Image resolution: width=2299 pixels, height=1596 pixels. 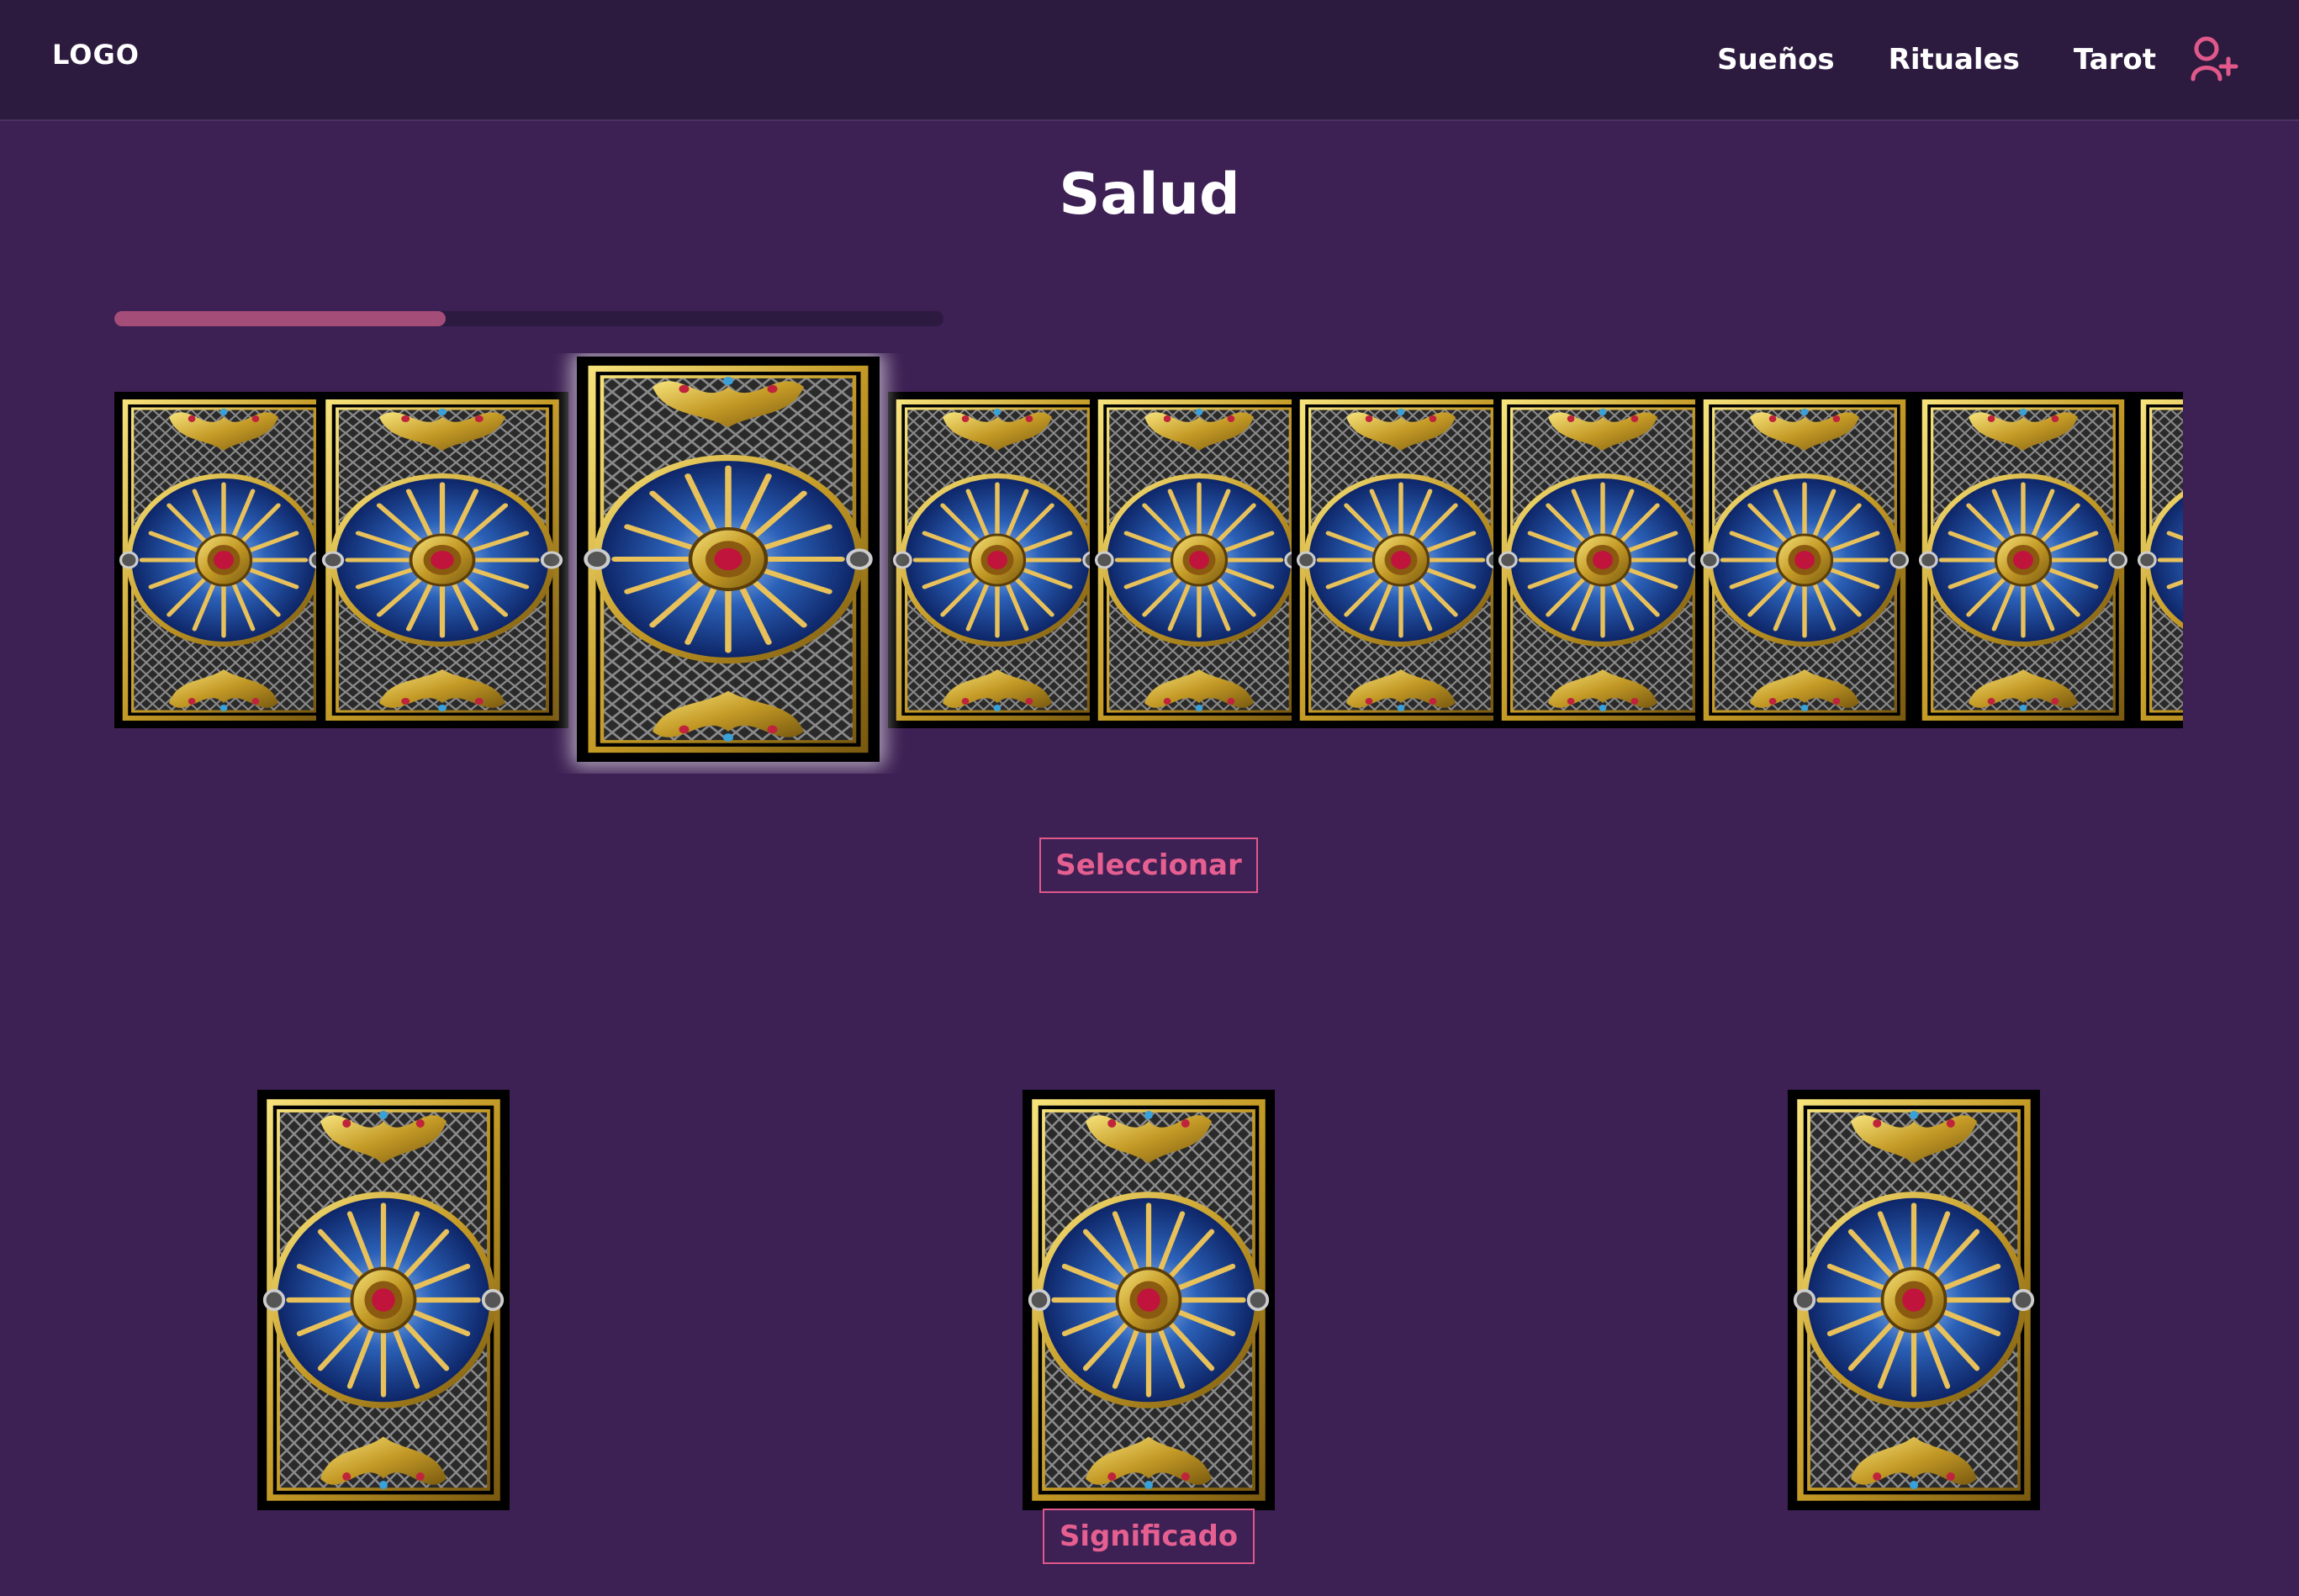 What do you see at coordinates (2216, 58) in the screenshot?
I see `user-add-icon` at bounding box center [2216, 58].